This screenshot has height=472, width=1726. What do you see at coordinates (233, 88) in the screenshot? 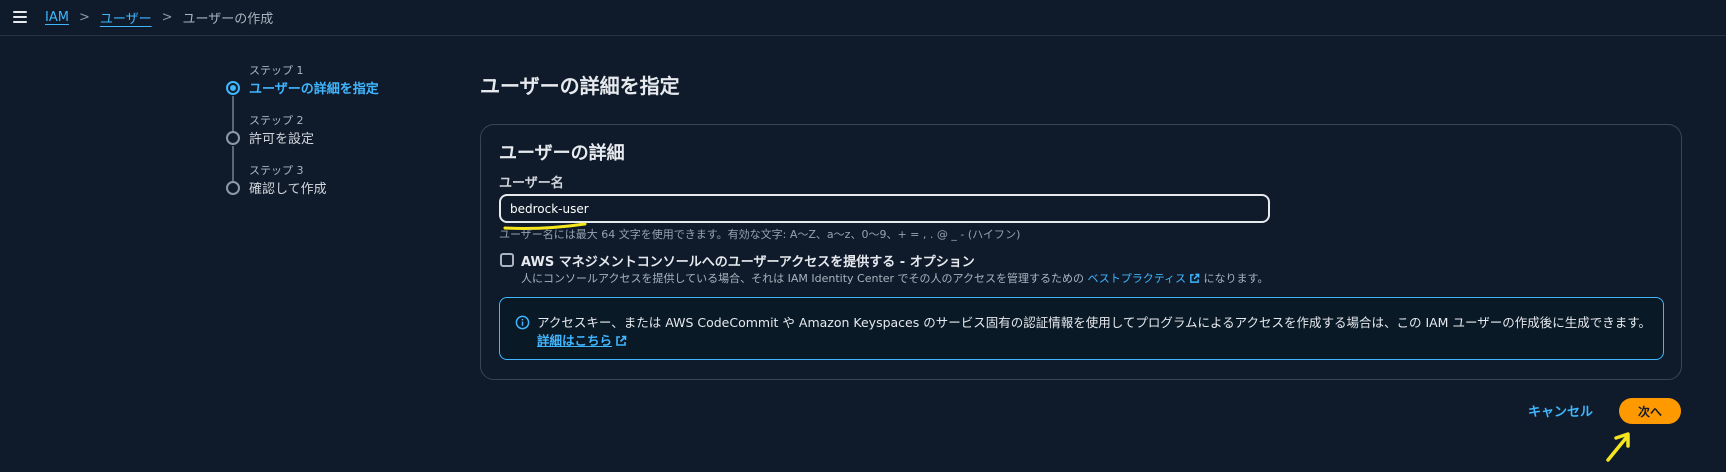
I see `step-1-indicator-icon` at bounding box center [233, 88].